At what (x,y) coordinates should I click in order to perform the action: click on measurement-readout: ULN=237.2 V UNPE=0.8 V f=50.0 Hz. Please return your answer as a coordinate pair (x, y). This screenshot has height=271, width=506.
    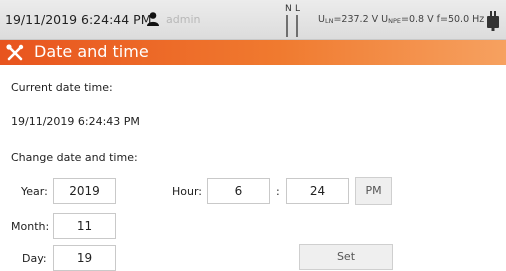
    Looking at the image, I should click on (401, 19).